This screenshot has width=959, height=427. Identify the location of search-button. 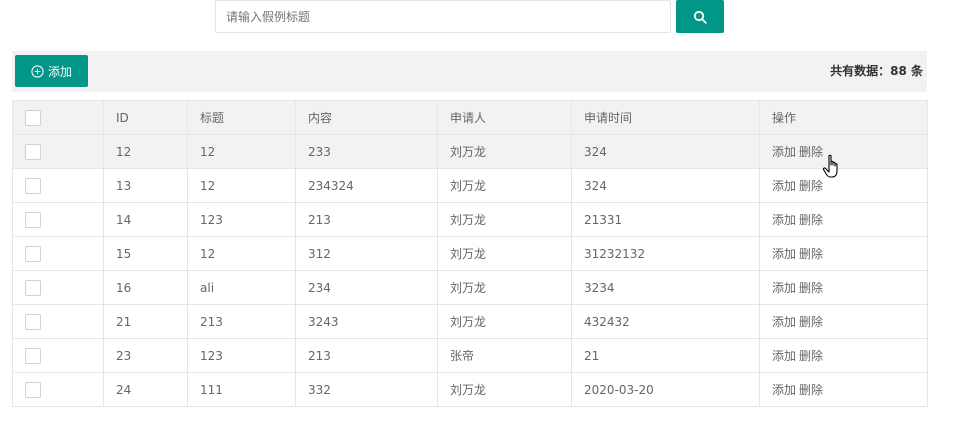
(700, 16).